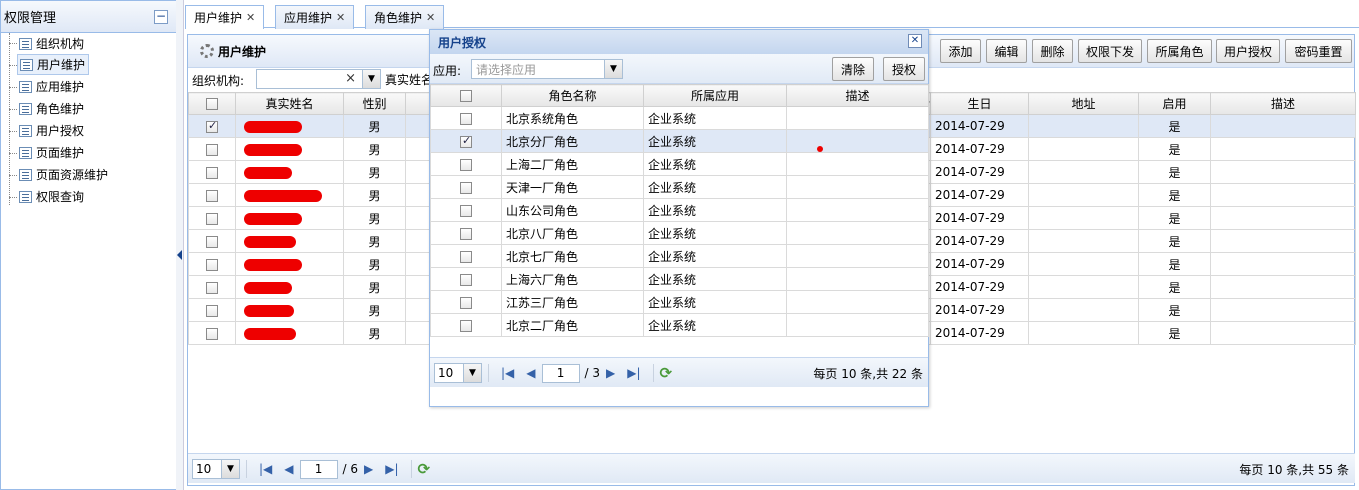 The height and width of the screenshot is (490, 1359). What do you see at coordinates (13, 131) in the screenshot?
I see `tree-branch` at bounding box center [13, 131].